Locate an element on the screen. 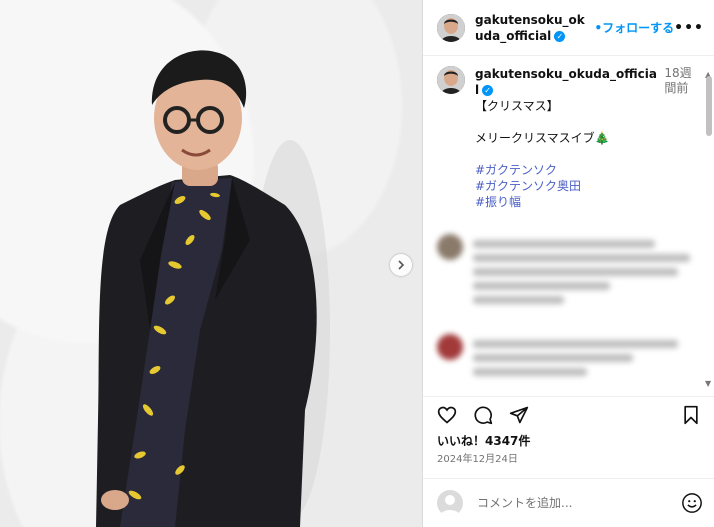 The height and width of the screenshot is (527, 714). next-image-button is located at coordinates (401, 265).